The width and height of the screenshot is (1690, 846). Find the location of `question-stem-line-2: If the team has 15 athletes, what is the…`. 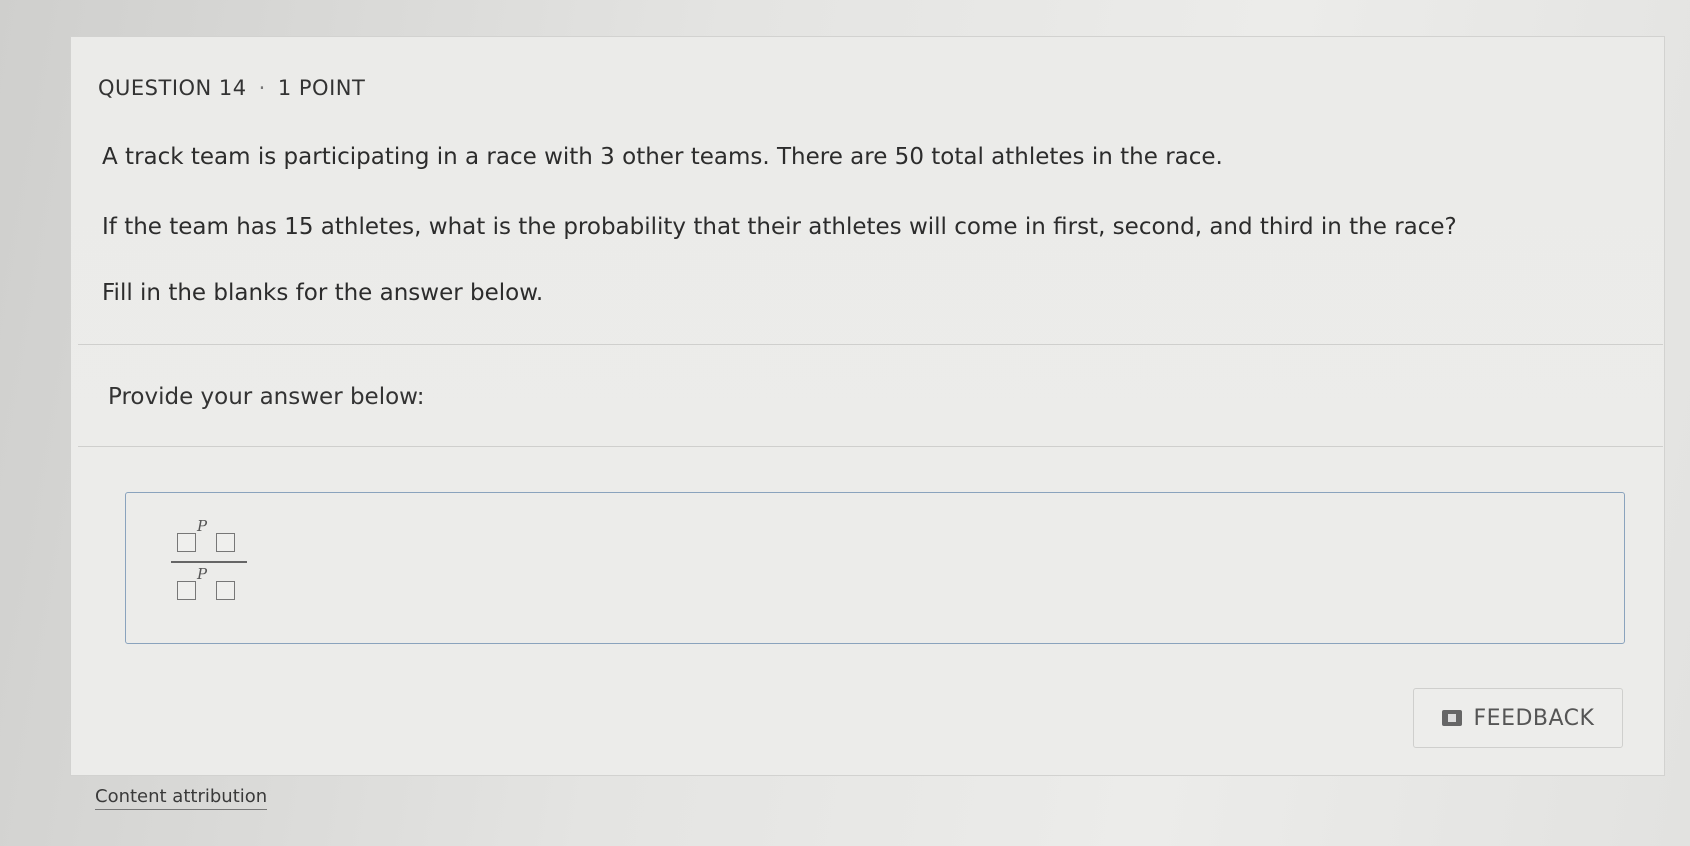

question-stem-line-2: If the team has 15 athletes, what is the… is located at coordinates (779, 227).